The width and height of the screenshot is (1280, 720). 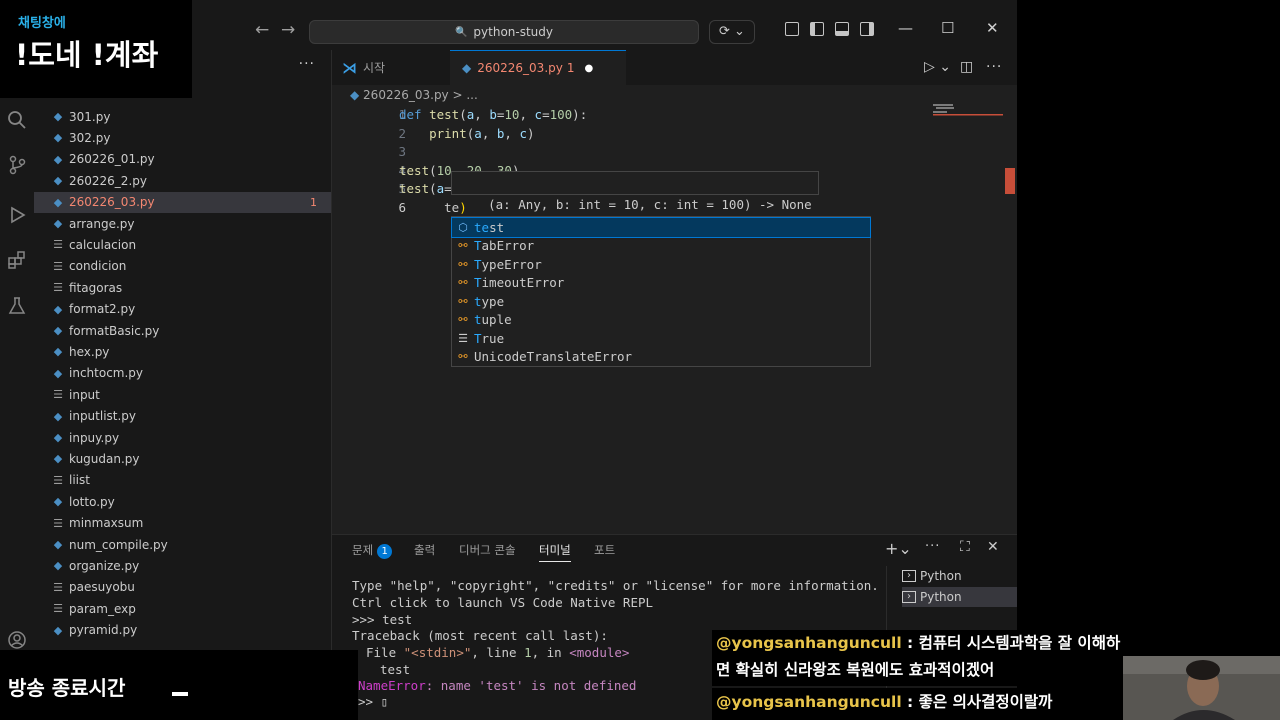 What do you see at coordinates (112, 202) in the screenshot?
I see `file-name: 260226_03.py` at bounding box center [112, 202].